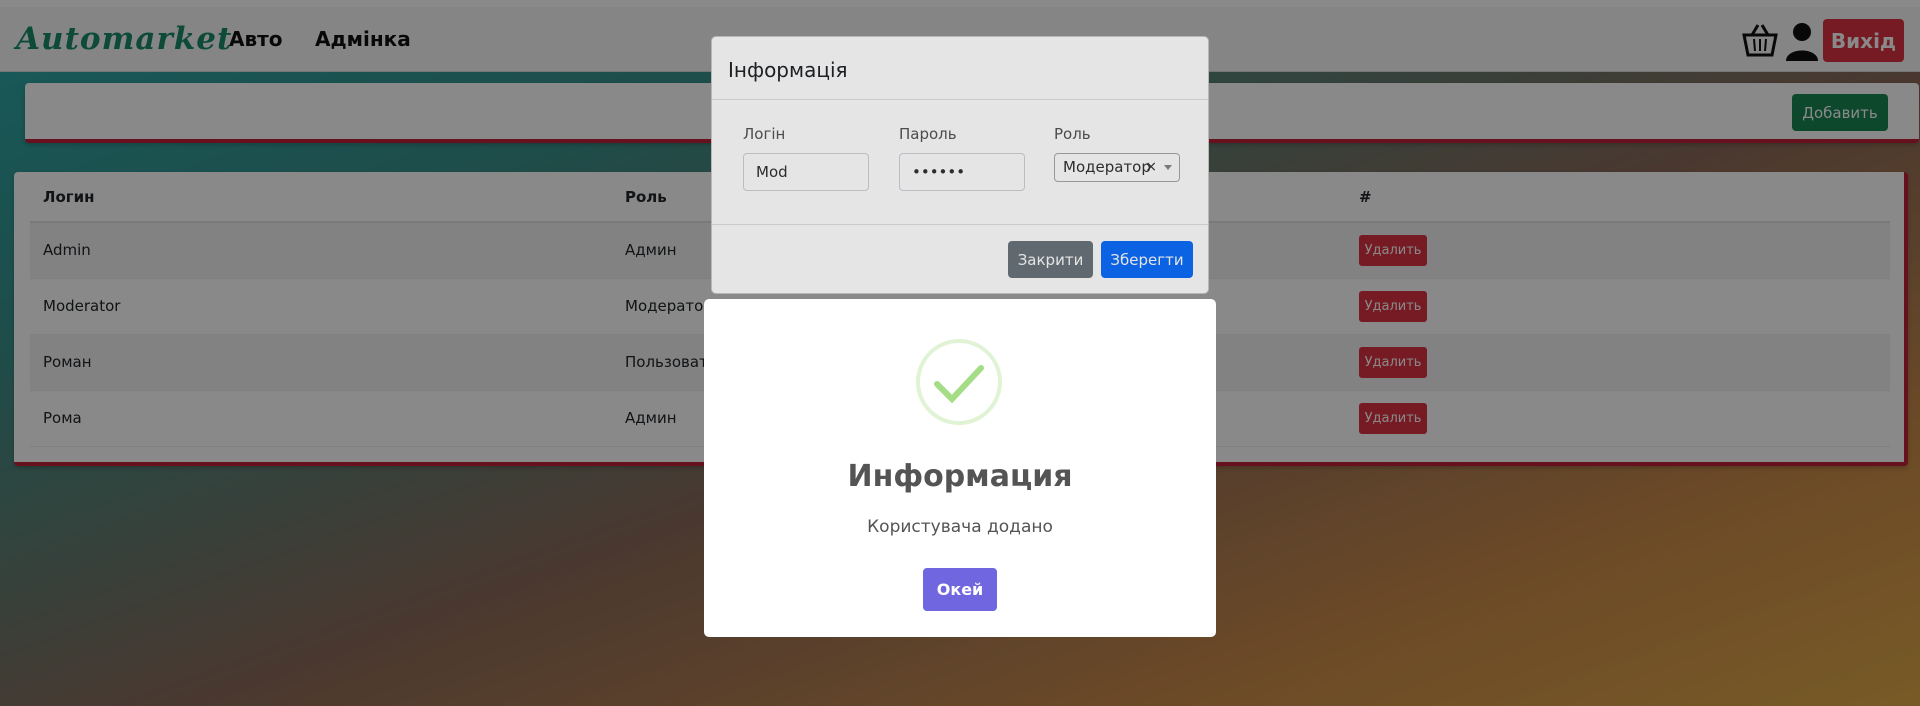 The width and height of the screenshot is (1920, 706). I want to click on alert-message: Користувача додано, so click(960, 527).